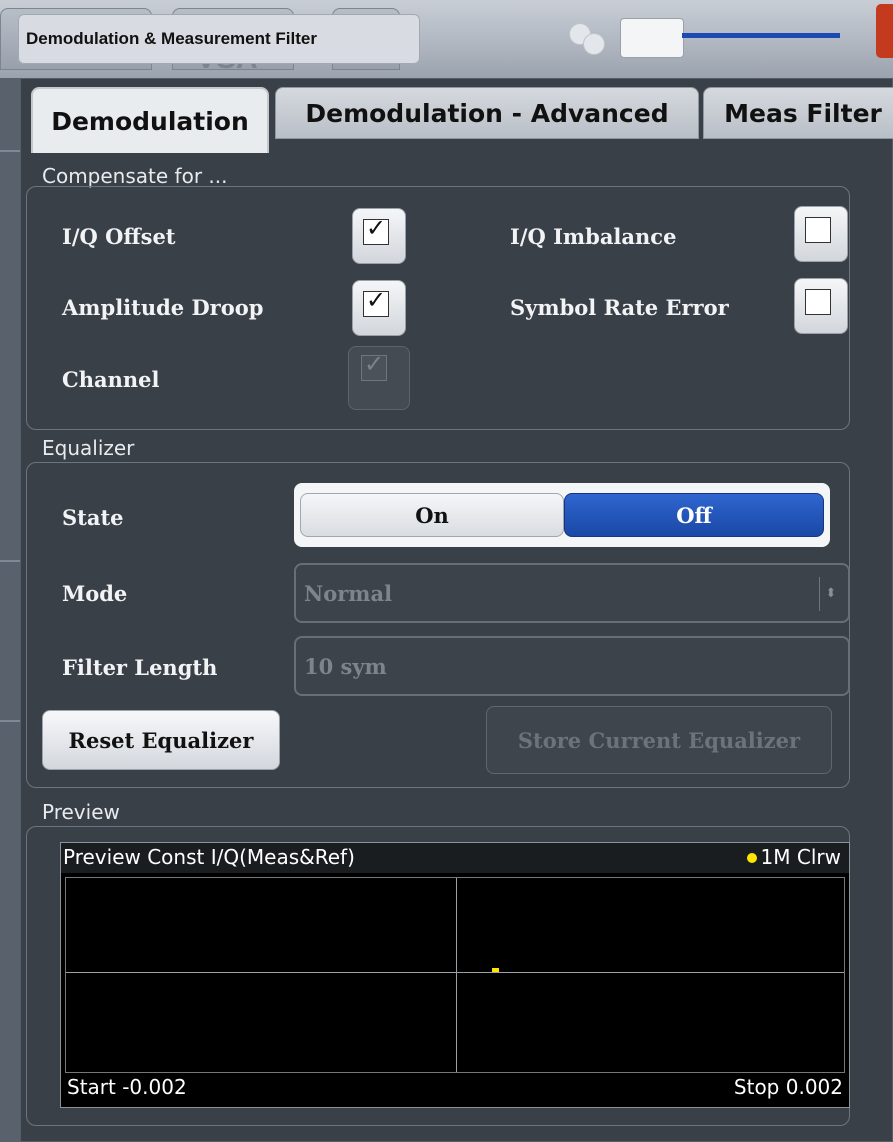 The width and height of the screenshot is (893, 1142). Describe the element at coordinates (830, 594) in the screenshot. I see `spin-arrows-icon: ⬍` at that location.